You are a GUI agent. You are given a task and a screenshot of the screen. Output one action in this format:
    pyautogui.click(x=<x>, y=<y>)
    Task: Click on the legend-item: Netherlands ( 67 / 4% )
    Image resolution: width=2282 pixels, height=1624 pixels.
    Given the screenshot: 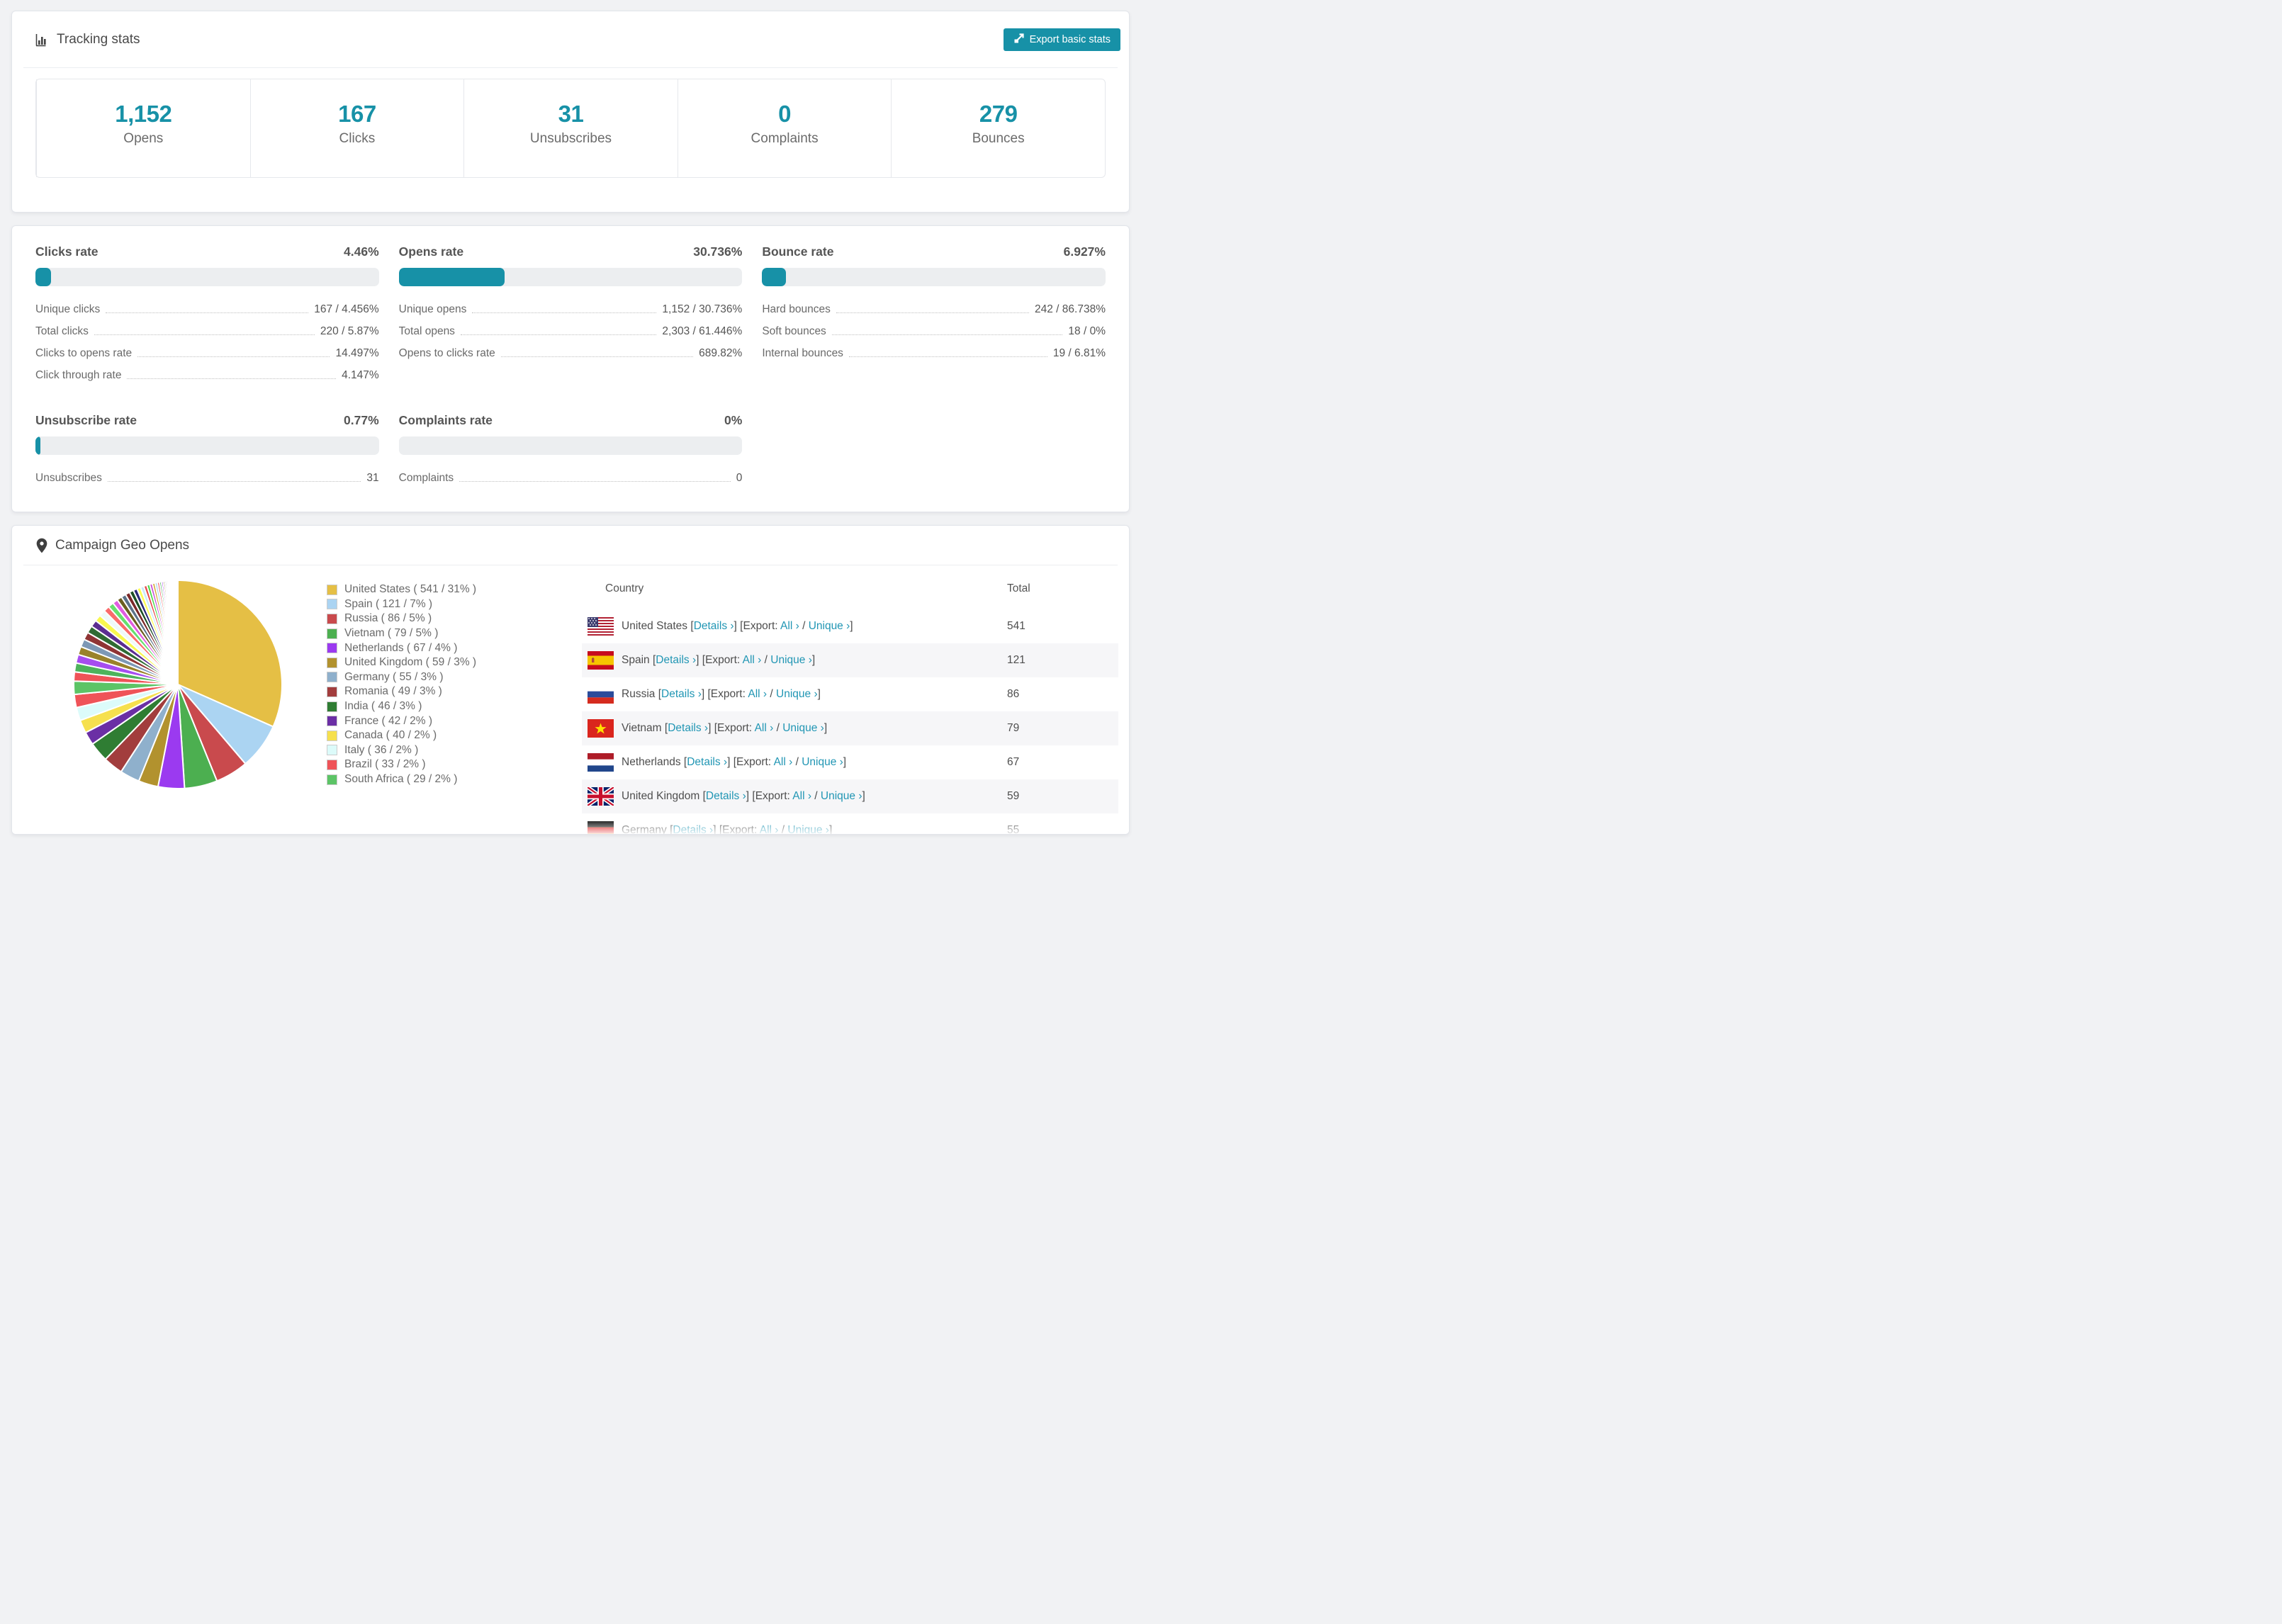 What is the action you would take?
    pyautogui.click(x=402, y=648)
    